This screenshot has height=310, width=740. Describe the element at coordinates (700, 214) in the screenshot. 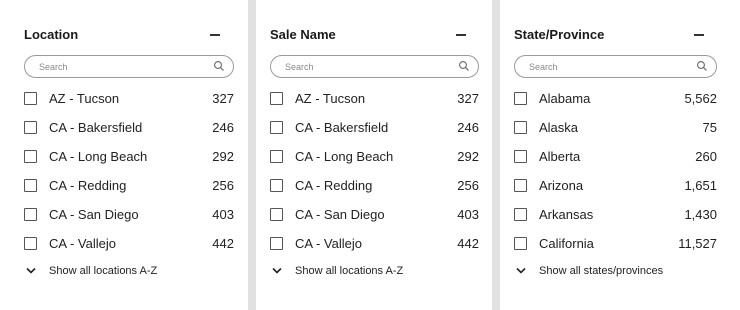

I see `item-count: 1,430` at that location.